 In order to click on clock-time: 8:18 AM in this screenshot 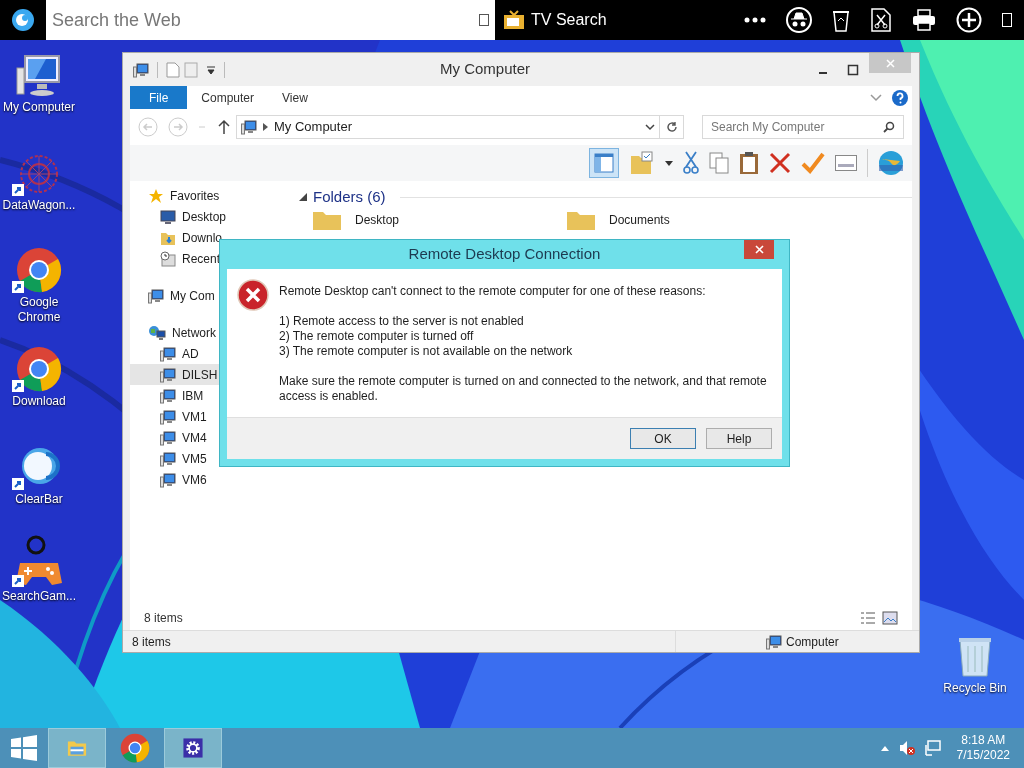, I will do `click(983, 740)`.